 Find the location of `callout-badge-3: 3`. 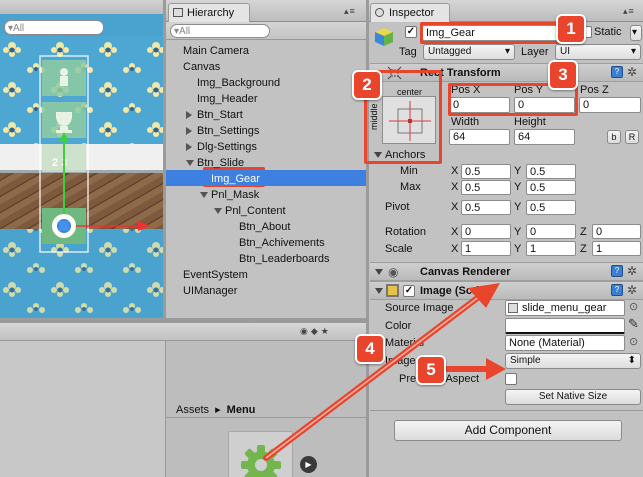

callout-badge-3: 3 is located at coordinates (563, 75).